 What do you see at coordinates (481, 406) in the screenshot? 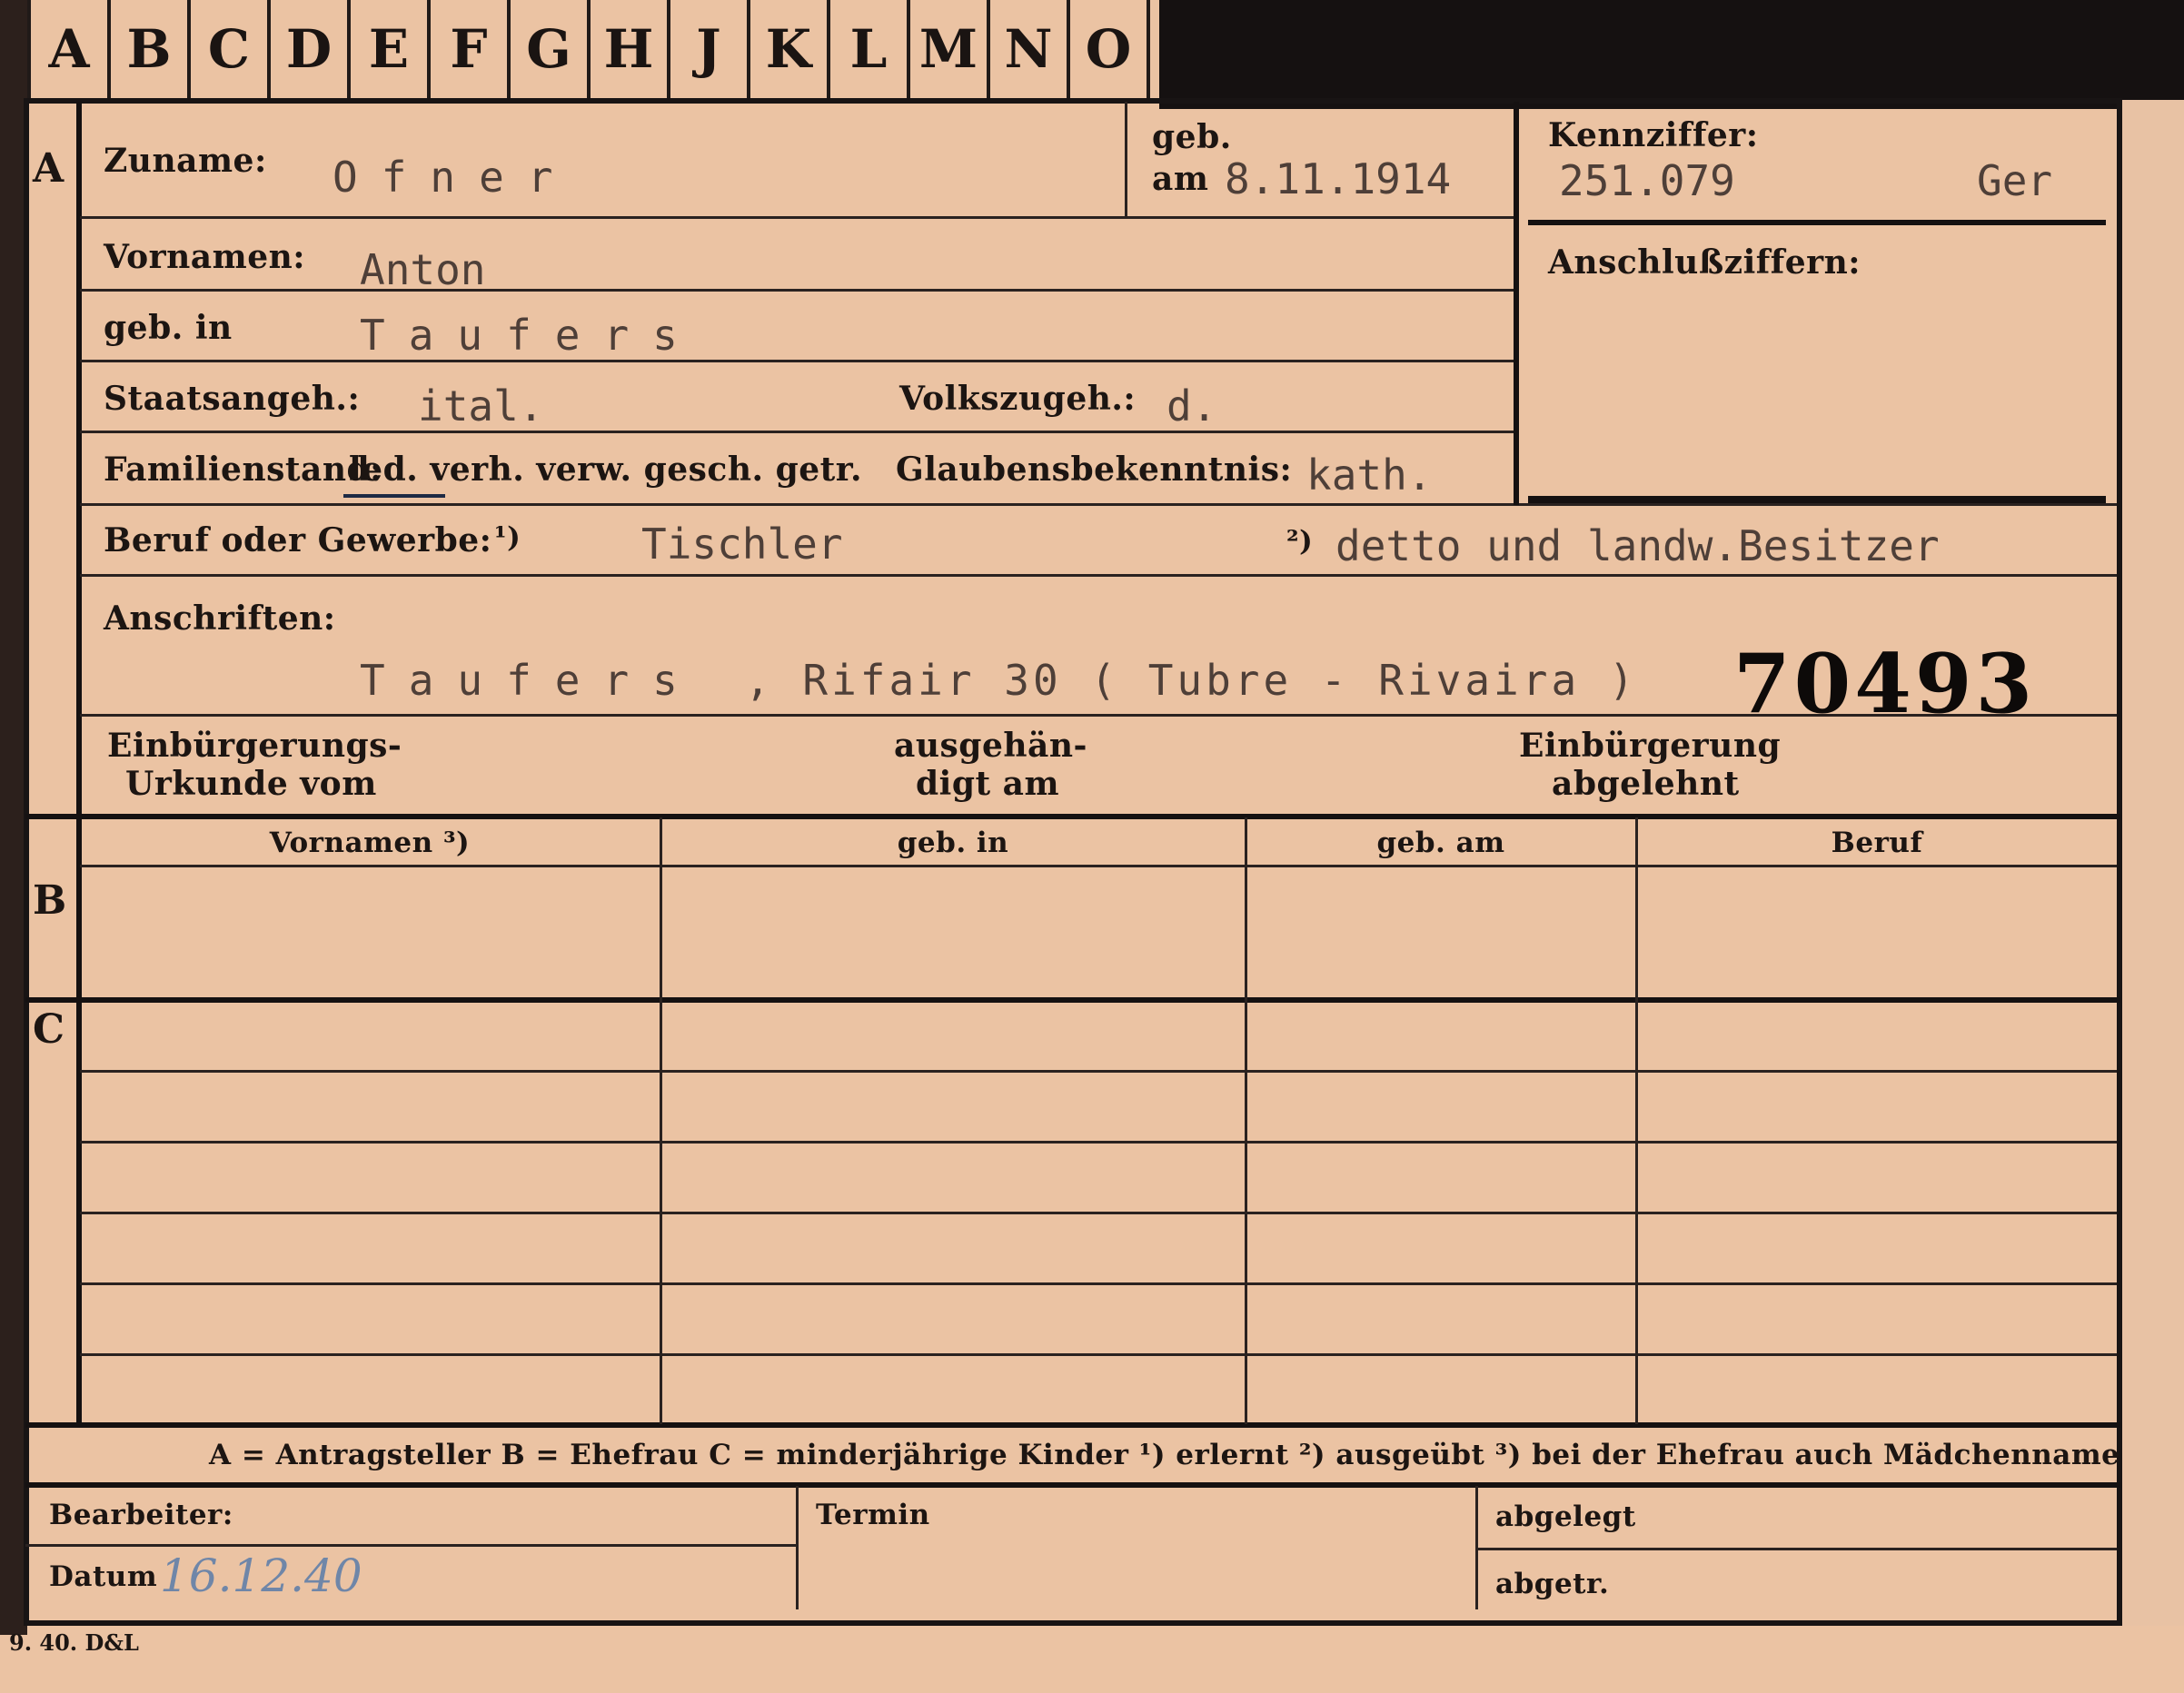
I see `staatsangeh-value: ital.` at bounding box center [481, 406].